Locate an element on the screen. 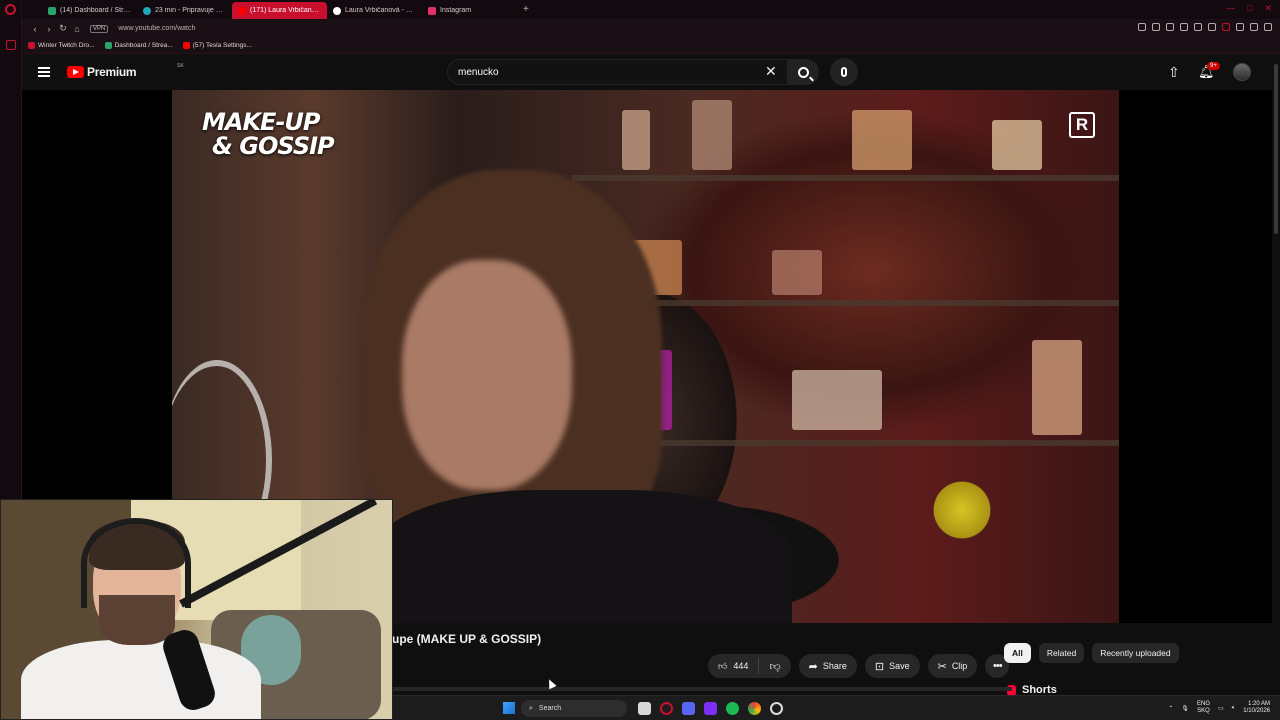 The image size is (1280, 720). search-input: menucko is located at coordinates (622, 72).